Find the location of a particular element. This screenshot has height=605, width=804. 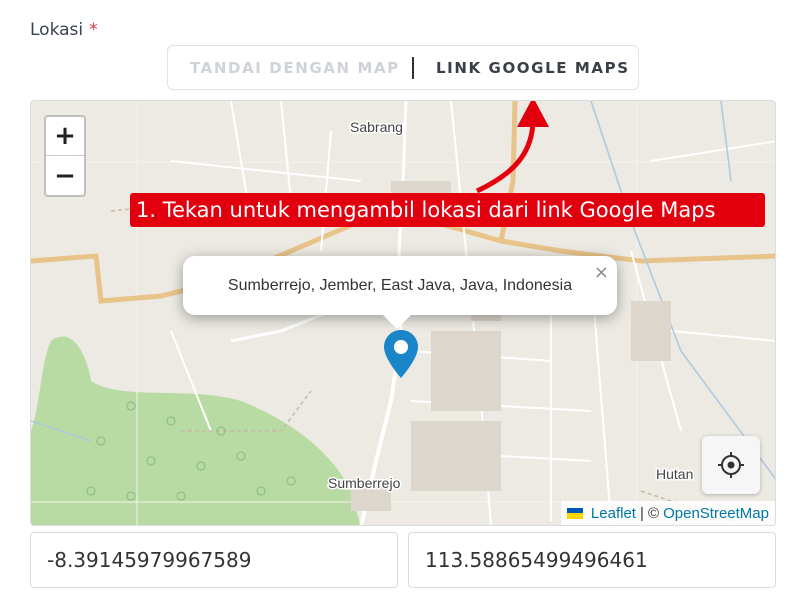

required-mark: * is located at coordinates (93, 30).